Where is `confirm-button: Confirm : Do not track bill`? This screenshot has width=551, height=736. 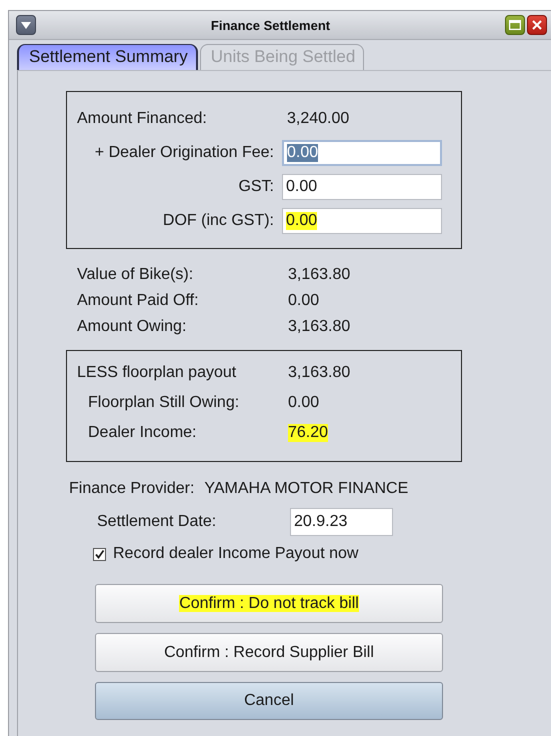 confirm-button: Confirm : Do not track bill is located at coordinates (269, 603).